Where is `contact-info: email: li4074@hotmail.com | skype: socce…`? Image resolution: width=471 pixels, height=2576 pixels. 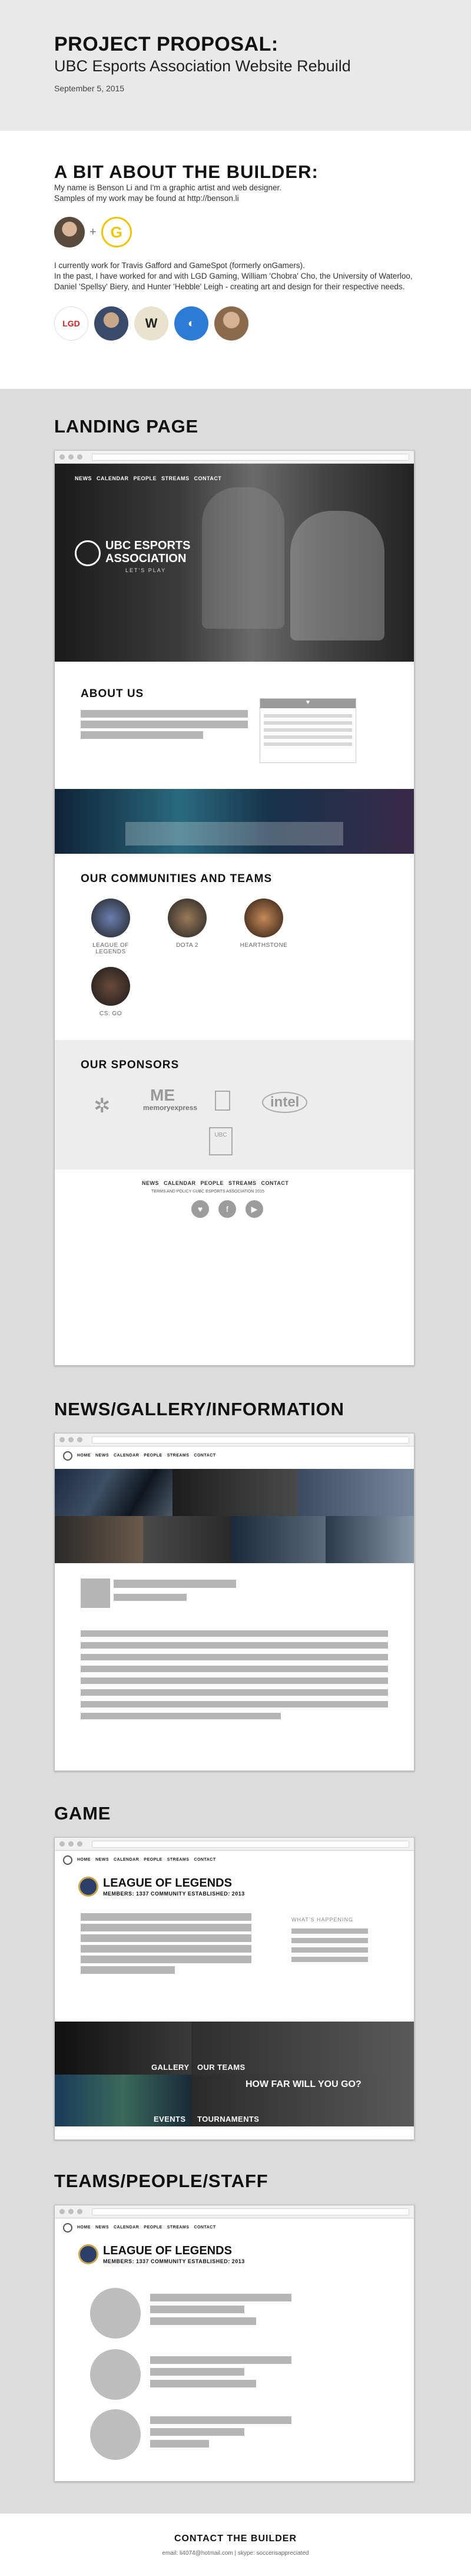
contact-info: email: li4074@hotmail.com | skype: socce… is located at coordinates (235, 2553).